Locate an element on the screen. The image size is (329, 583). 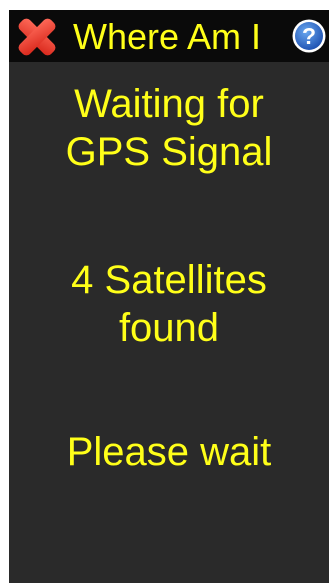
waiting-line-1: Waiting for is located at coordinates (169, 104).